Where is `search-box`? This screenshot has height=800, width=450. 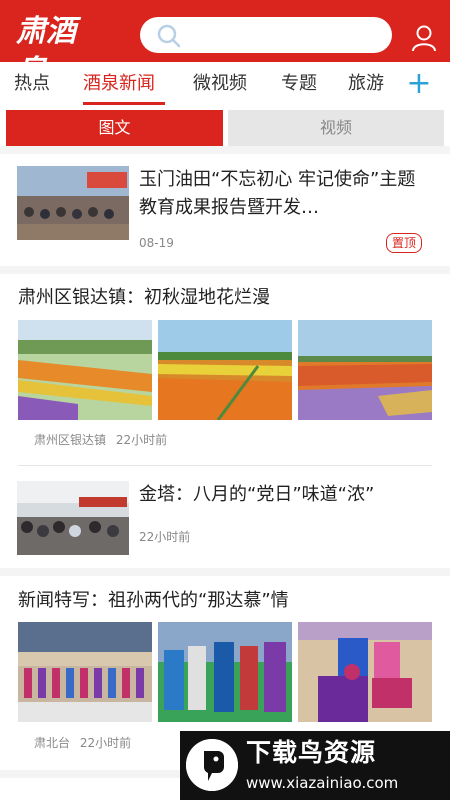 search-box is located at coordinates (266, 35).